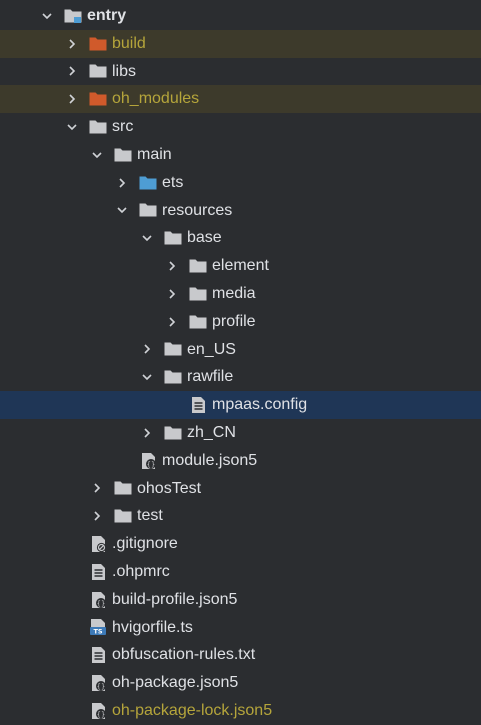  Describe the element at coordinates (240, 377) in the screenshot. I see `tree-row-rawfile: rawfile` at that location.